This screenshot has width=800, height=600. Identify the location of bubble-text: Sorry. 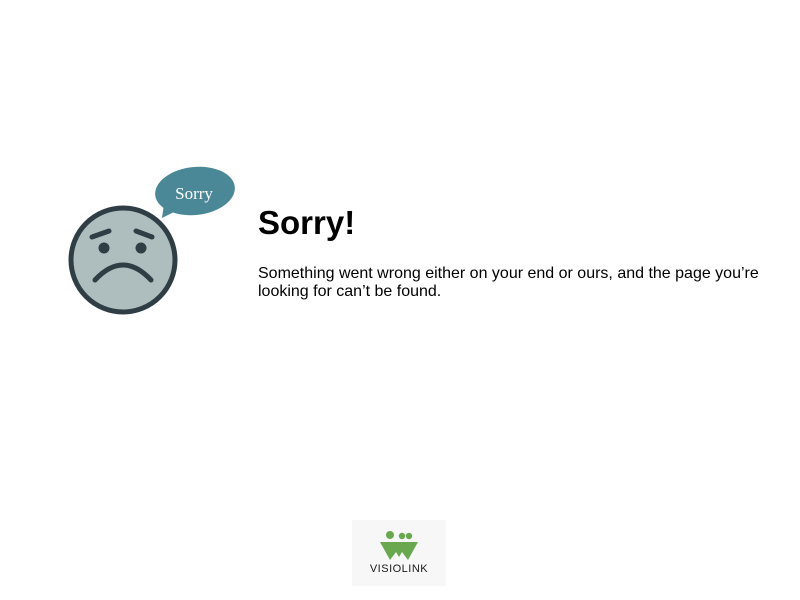
(194, 193).